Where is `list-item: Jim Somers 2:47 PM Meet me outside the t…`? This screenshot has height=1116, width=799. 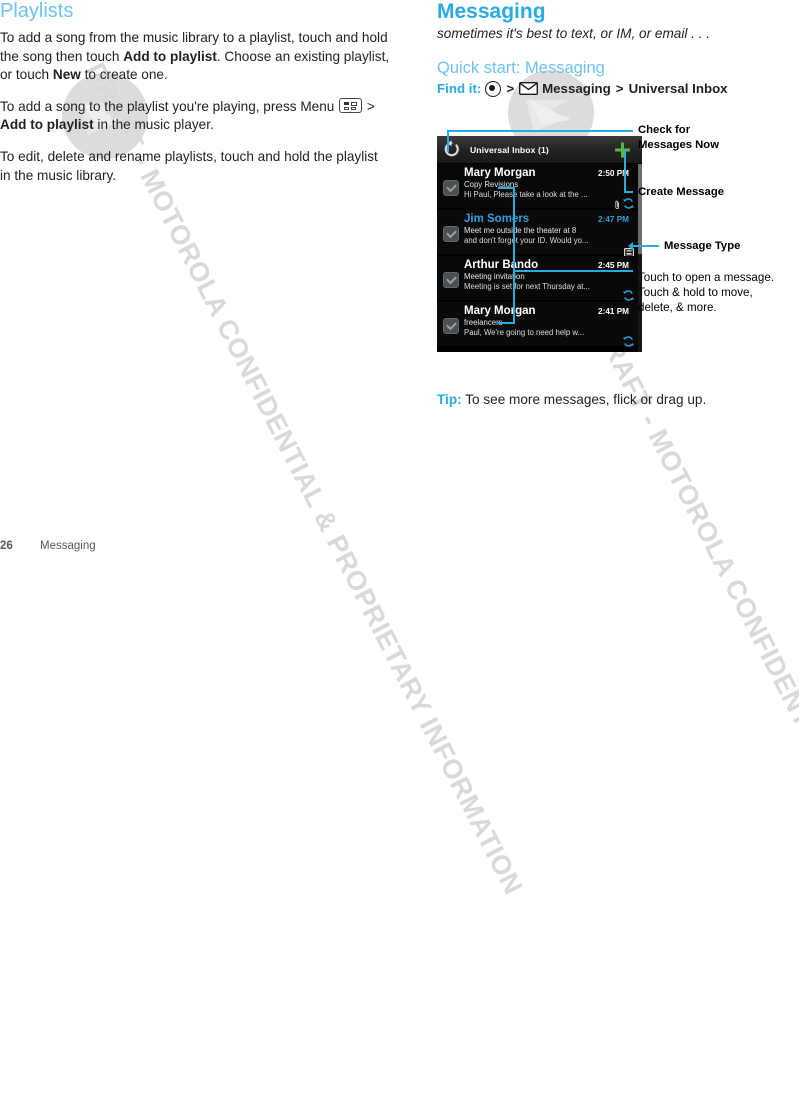
list-item: Jim Somers 2:47 PM Meet me outside the t… is located at coordinates (539, 234).